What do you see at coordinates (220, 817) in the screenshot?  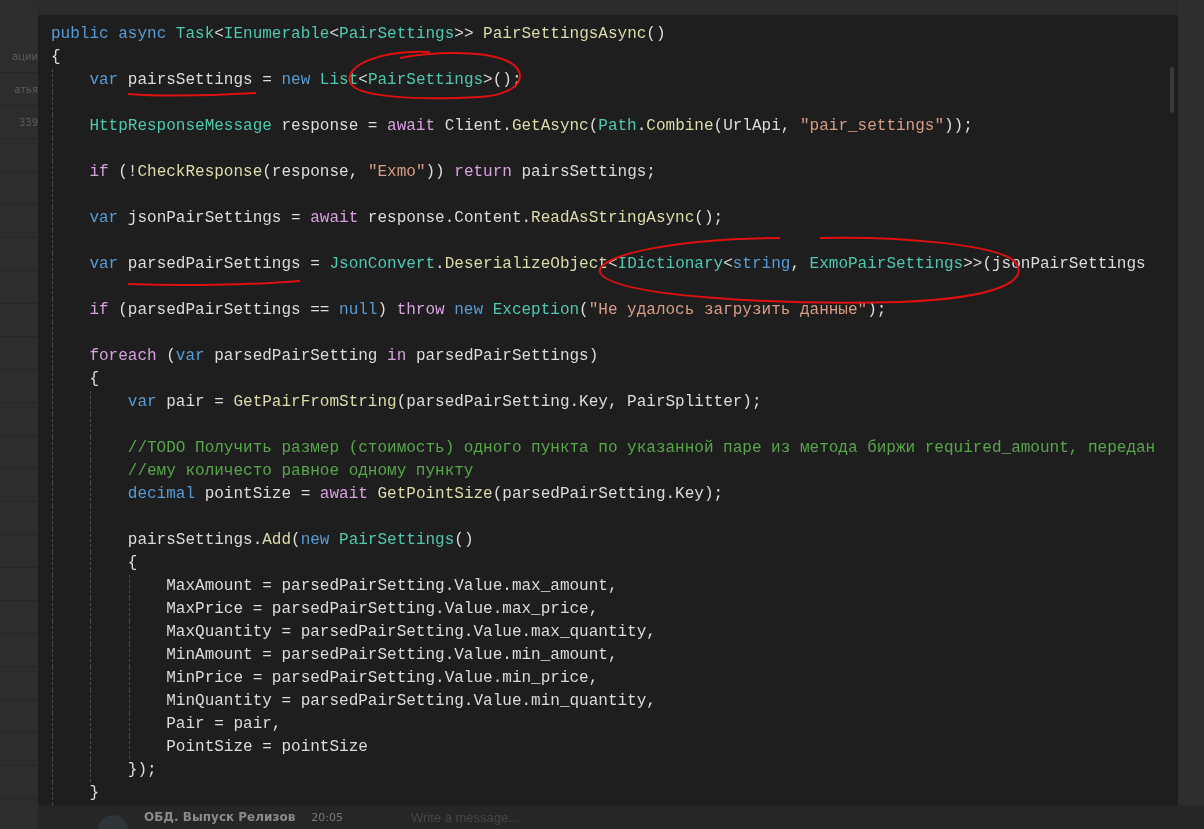 I see `message-author: ОБД. Выпуск Релизов` at bounding box center [220, 817].